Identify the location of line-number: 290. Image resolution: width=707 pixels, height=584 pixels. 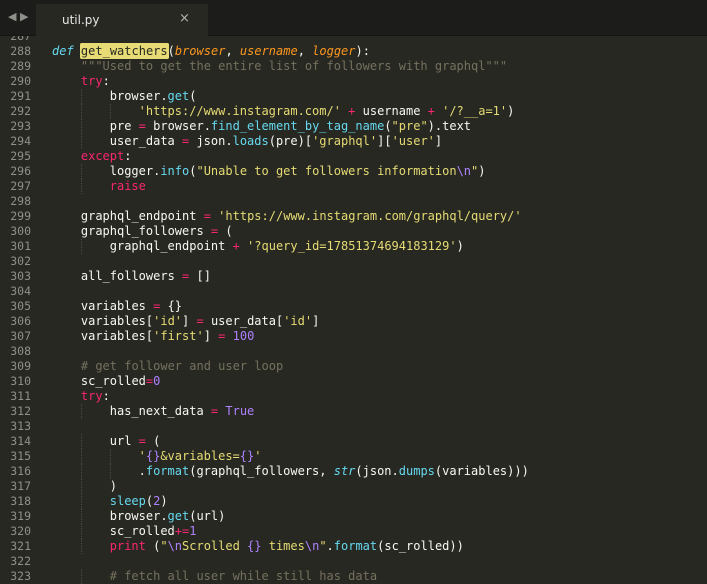
(20, 81).